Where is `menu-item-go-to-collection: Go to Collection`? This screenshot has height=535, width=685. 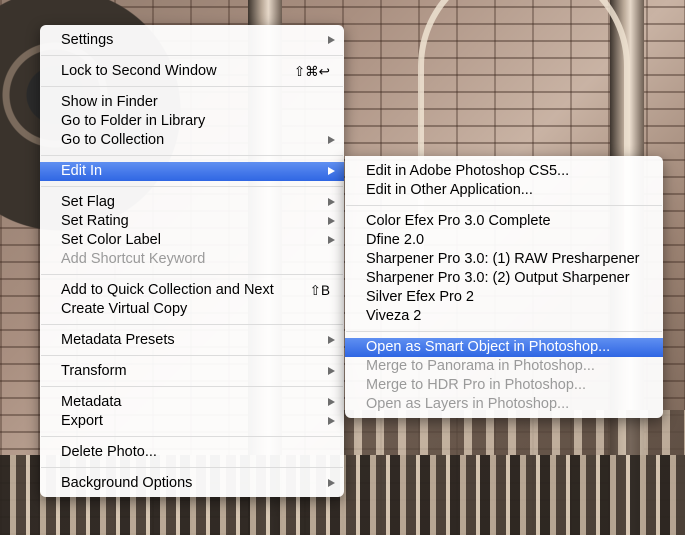
menu-item-go-to-collection: Go to Collection is located at coordinates (192, 140).